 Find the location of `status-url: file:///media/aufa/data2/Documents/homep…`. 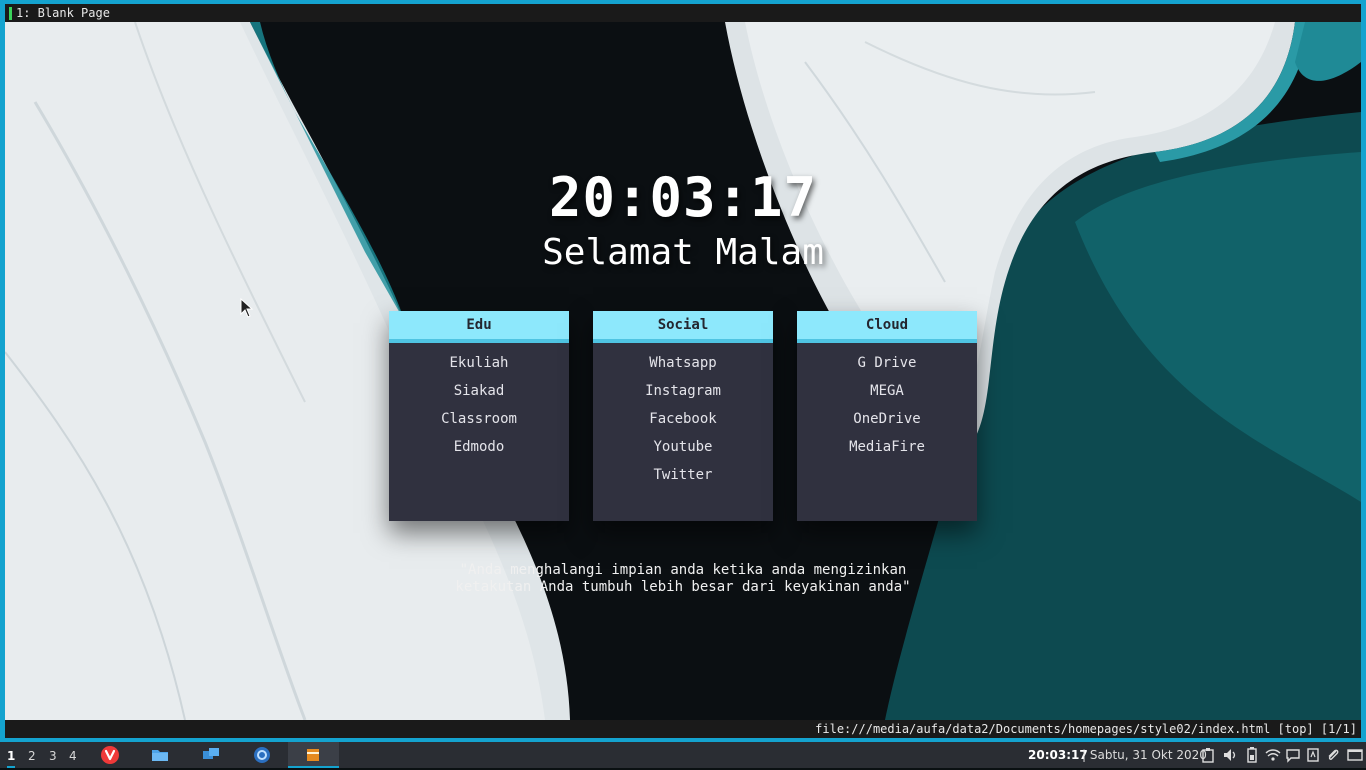

status-url: file:///media/aufa/data2/Documents/homep… is located at coordinates (1086, 729).